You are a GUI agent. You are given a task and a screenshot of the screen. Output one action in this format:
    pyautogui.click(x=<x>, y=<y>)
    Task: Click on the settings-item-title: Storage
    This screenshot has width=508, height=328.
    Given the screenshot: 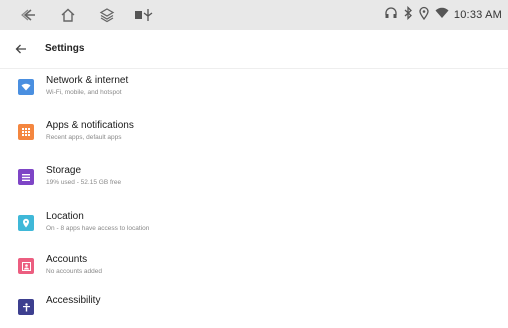 What is the action you would take?
    pyautogui.click(x=64, y=170)
    